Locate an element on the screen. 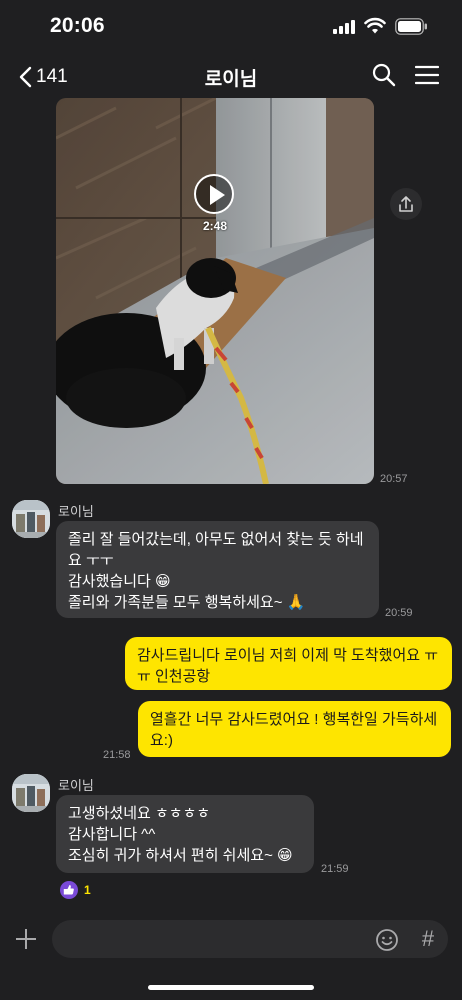  message-text: 감사드립니다 로이님 저희 이제 막 도착했어요 ㅠ ㅠ 인천공항 is located at coordinates (288, 666).